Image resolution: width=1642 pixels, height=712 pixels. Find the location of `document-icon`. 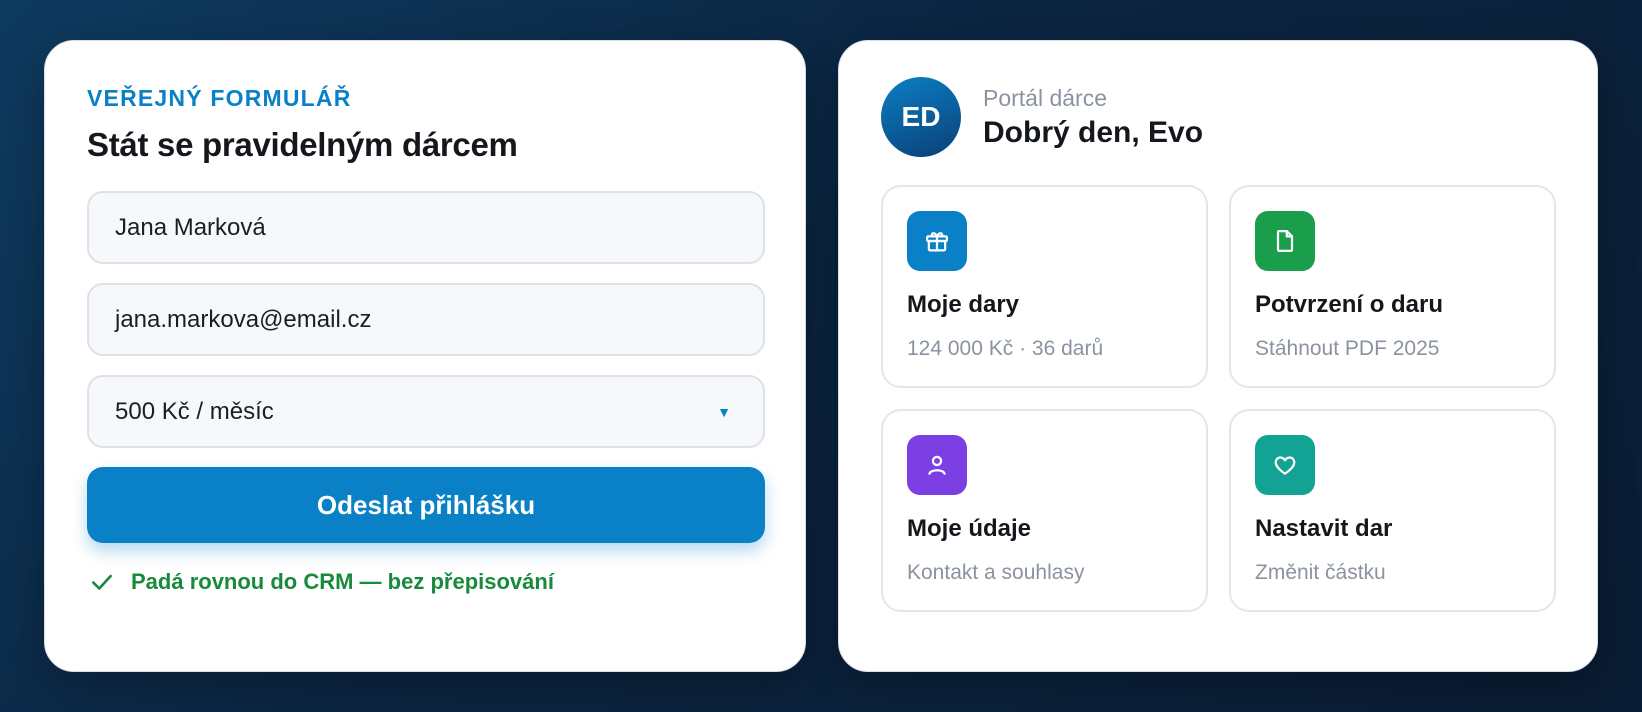

document-icon is located at coordinates (1285, 241).